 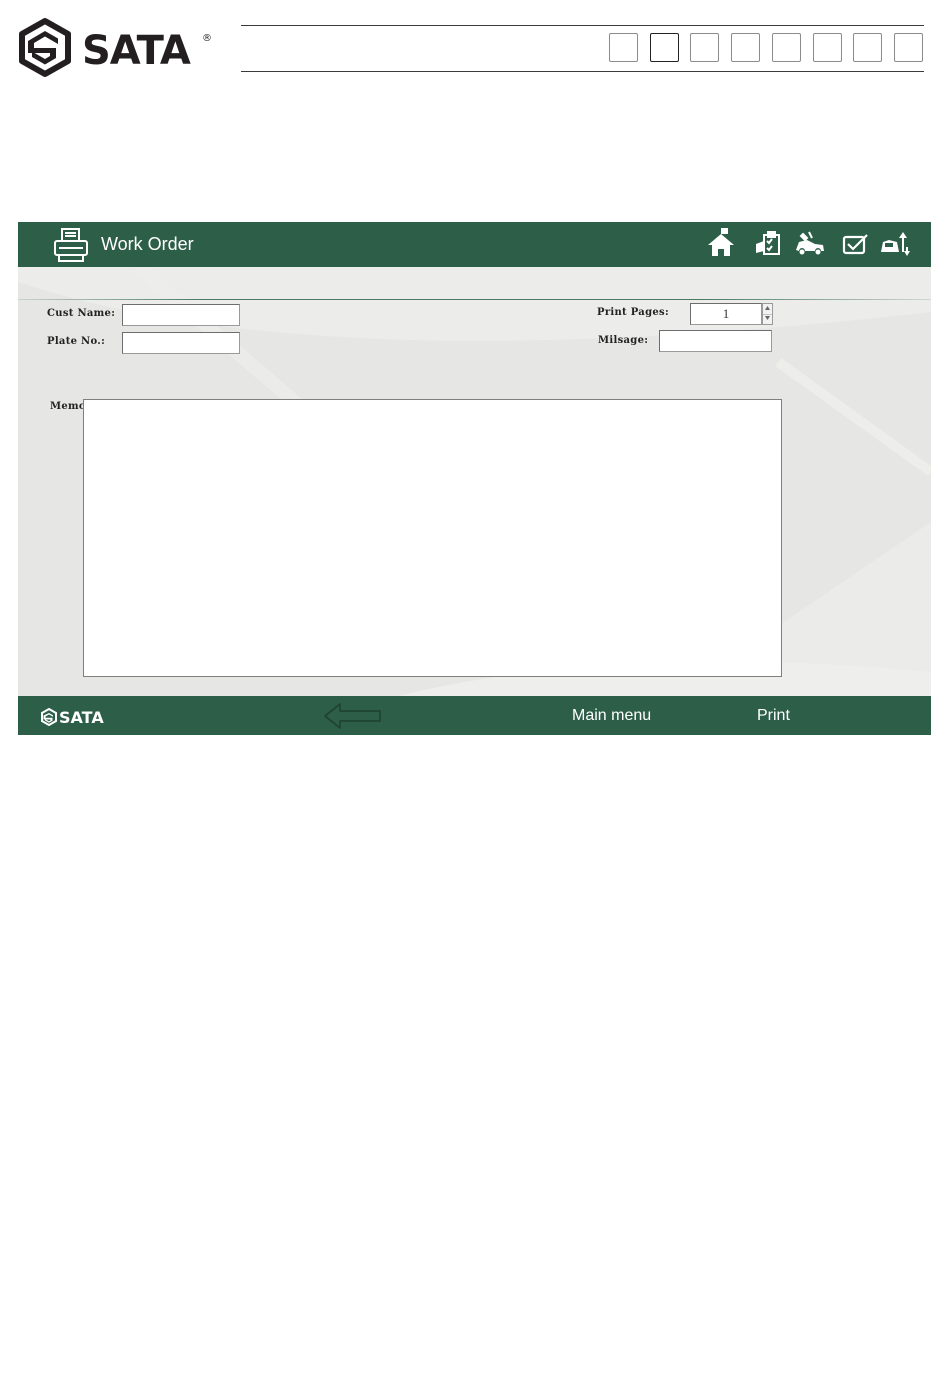 What do you see at coordinates (81, 313) in the screenshot?
I see `cust-name-label: Cust Name:` at bounding box center [81, 313].